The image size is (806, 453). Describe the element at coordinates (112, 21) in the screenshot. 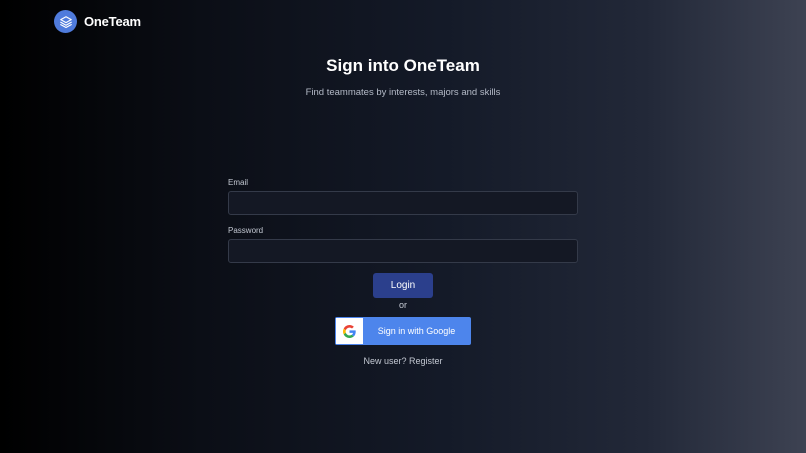

I see `brand-name: OneTeam` at that location.